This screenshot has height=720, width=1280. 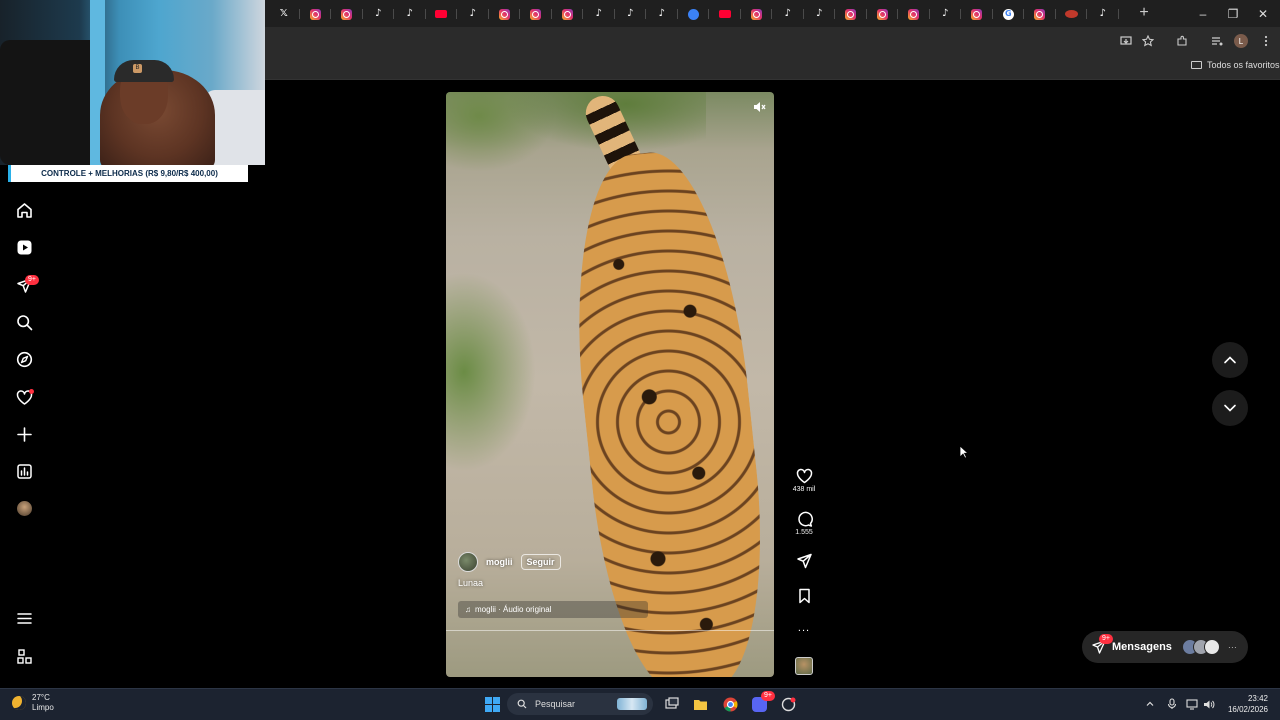 I want to click on discord-icon: 9+, so click(x=763, y=701).